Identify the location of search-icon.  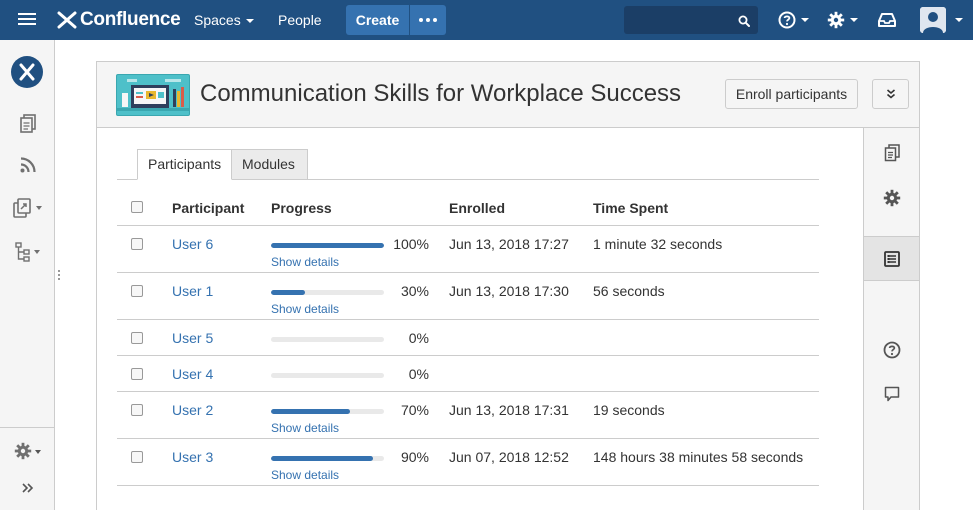
(744, 22).